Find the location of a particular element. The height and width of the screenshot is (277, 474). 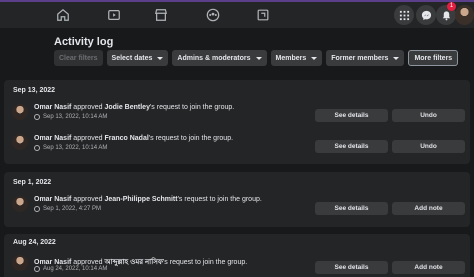

clear-filters-label: Clear filters is located at coordinates (78, 58).